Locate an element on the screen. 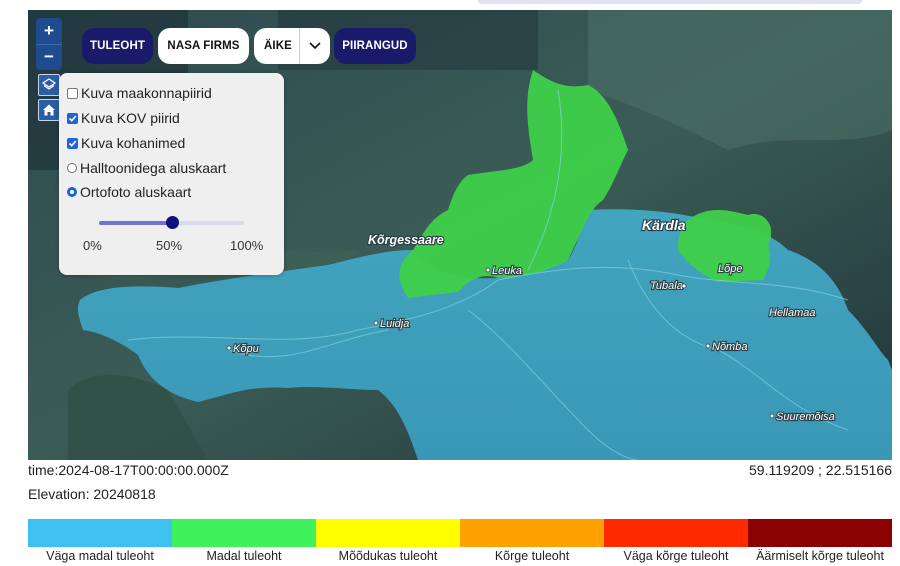  legend-label-2: Mõõdukas tuleoht is located at coordinates (388, 556).